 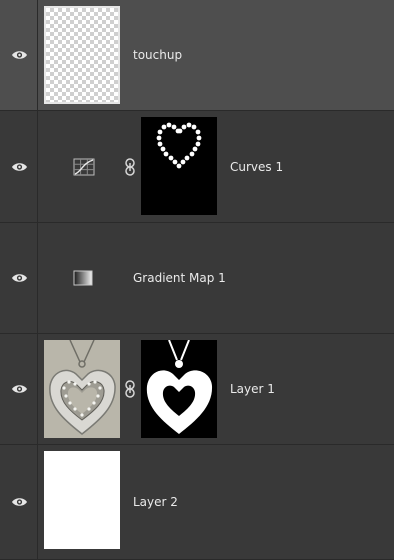 I want to click on layer-name: touchup, so click(x=157, y=55).